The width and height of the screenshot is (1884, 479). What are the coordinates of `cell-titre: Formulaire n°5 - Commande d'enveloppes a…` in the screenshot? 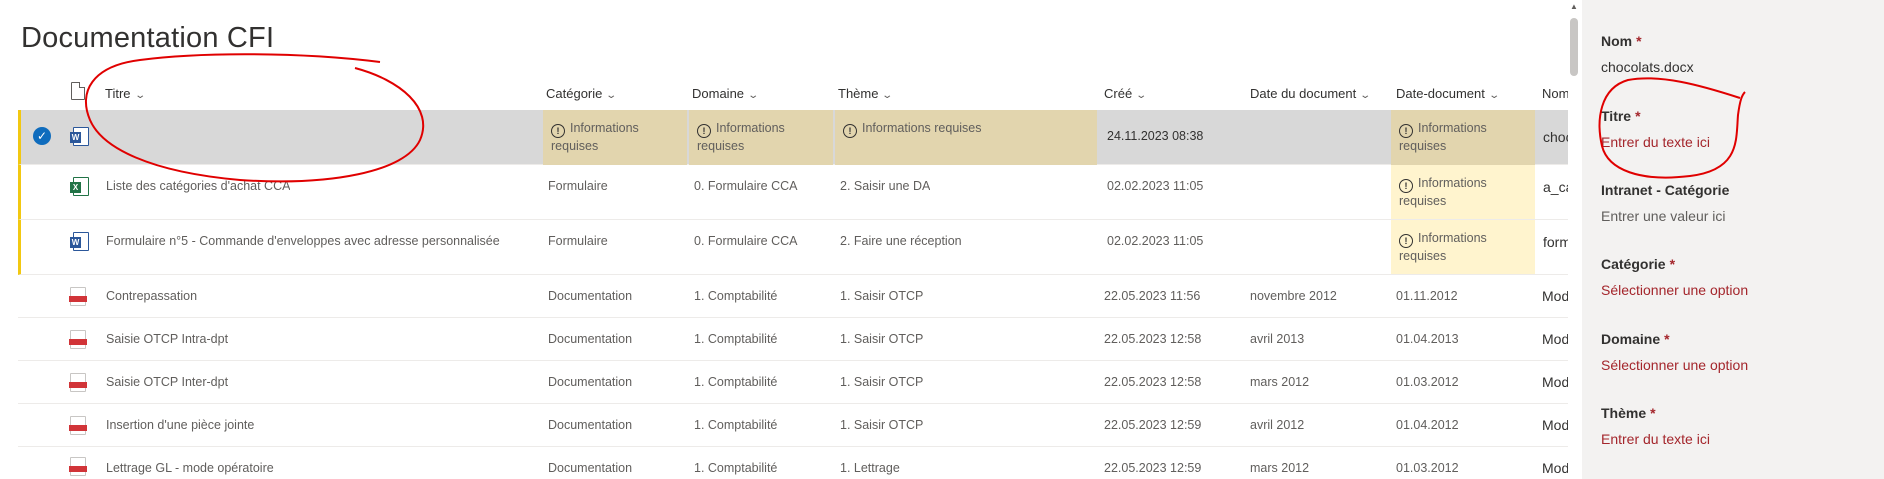 It's located at (303, 241).